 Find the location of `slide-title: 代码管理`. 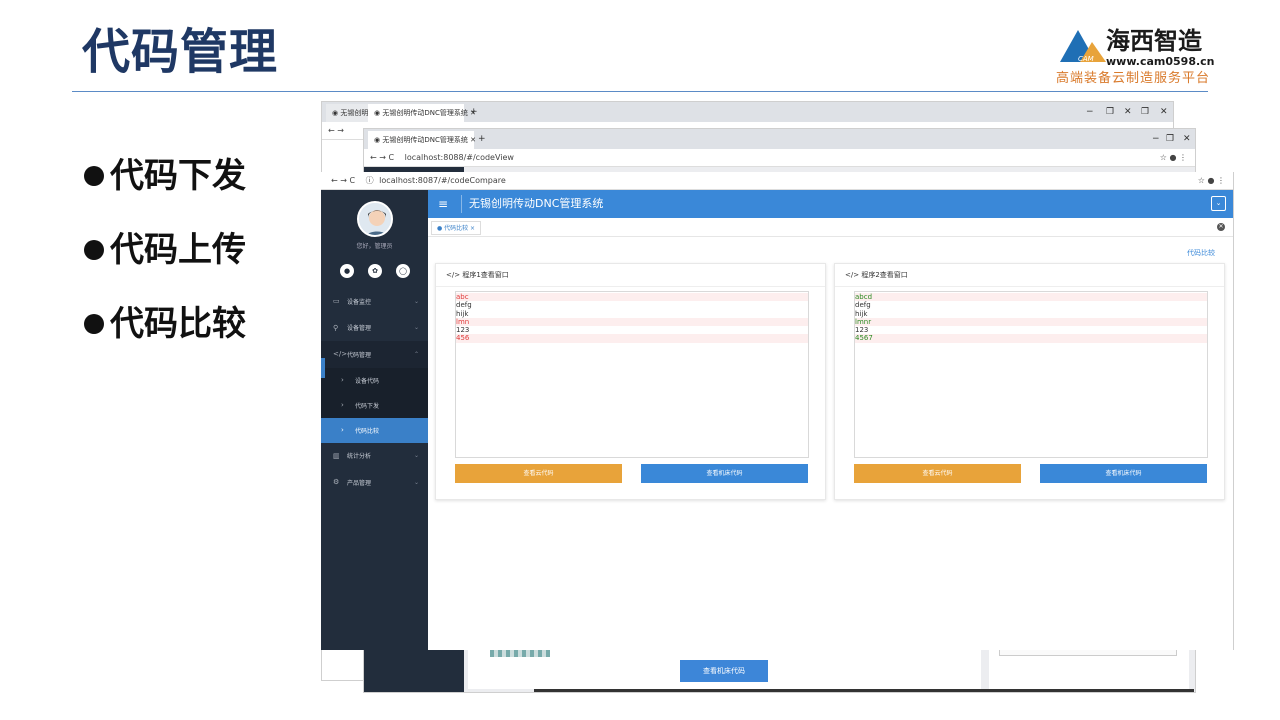

slide-title: 代码管理 is located at coordinates (180, 52).